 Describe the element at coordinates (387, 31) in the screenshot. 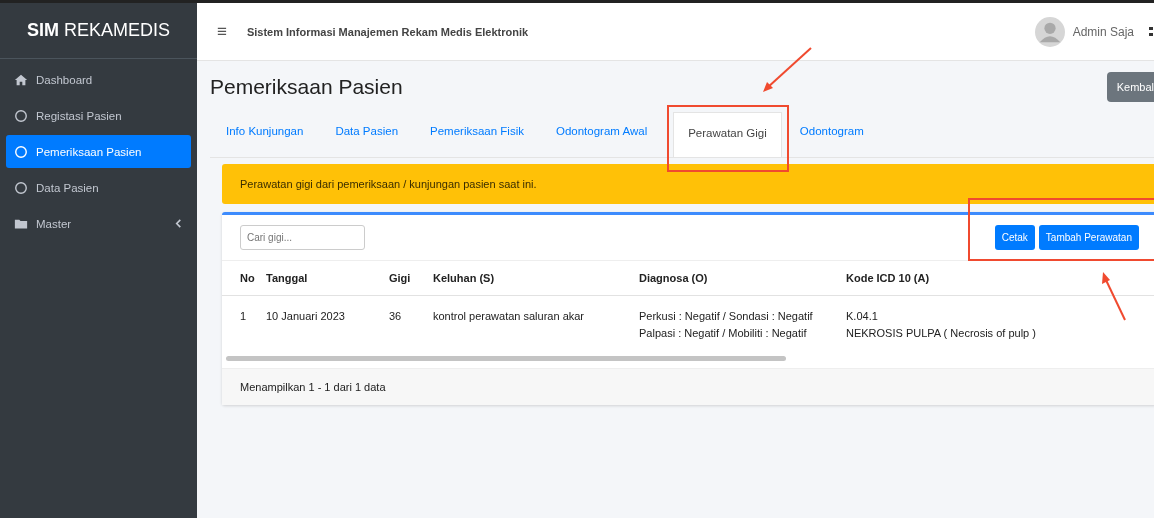

I see `app-title: Sistem Informasi Manajemen Rekam Medis Elektronik` at that location.